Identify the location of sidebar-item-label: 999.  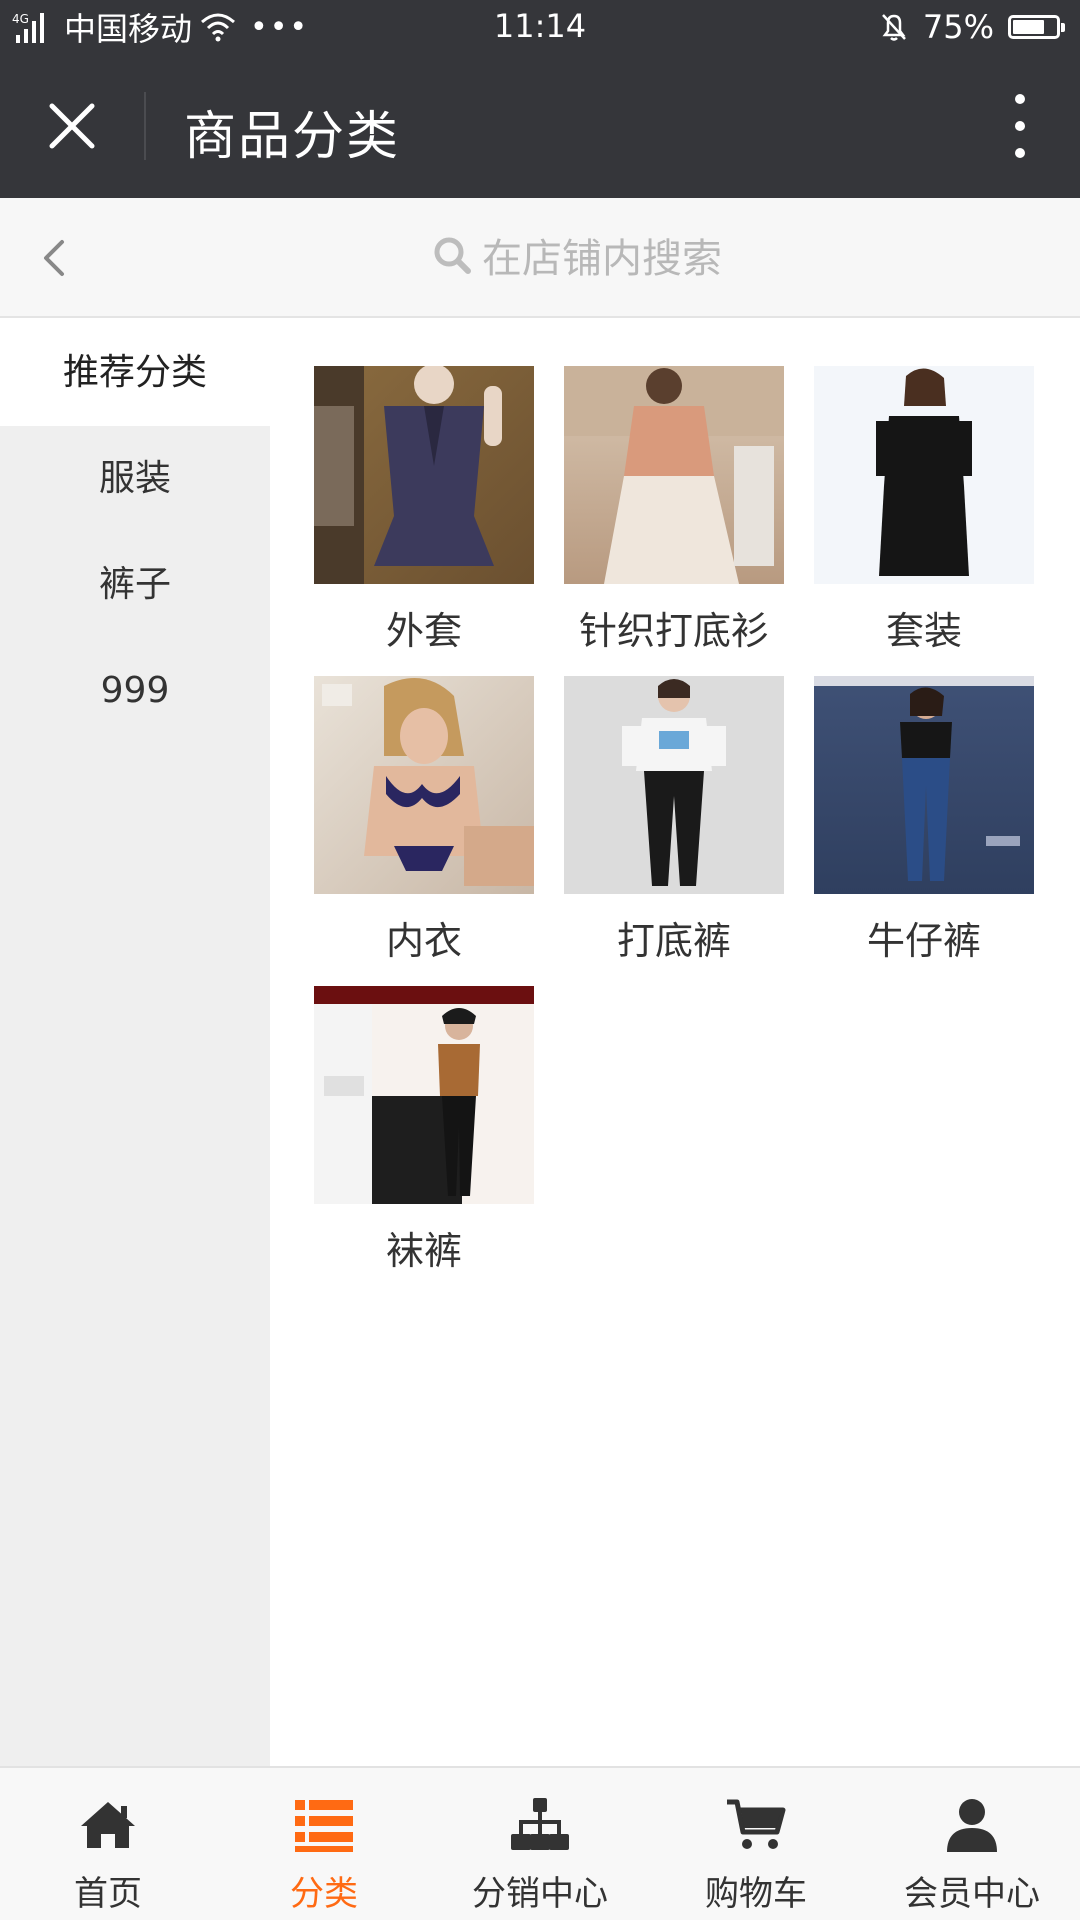
(135, 690).